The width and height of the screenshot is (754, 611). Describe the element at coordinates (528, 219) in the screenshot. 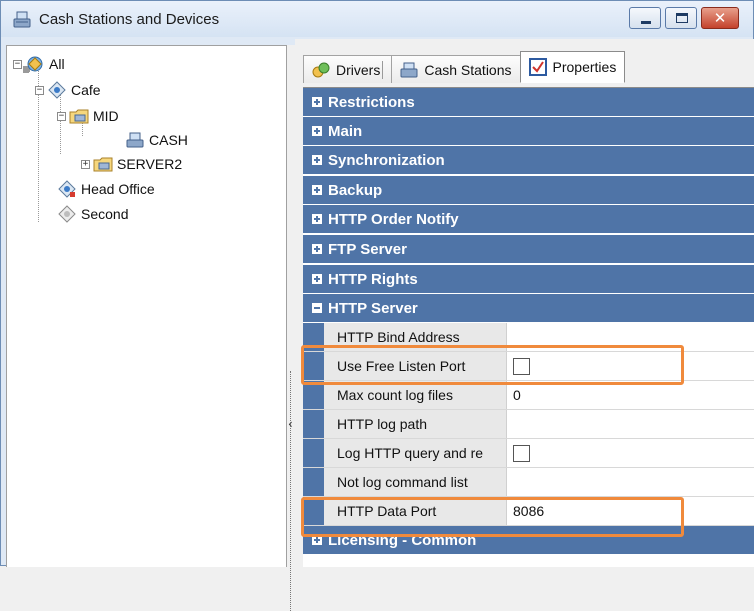

I see `category-http-order-notify: HTTP Order Notify` at that location.